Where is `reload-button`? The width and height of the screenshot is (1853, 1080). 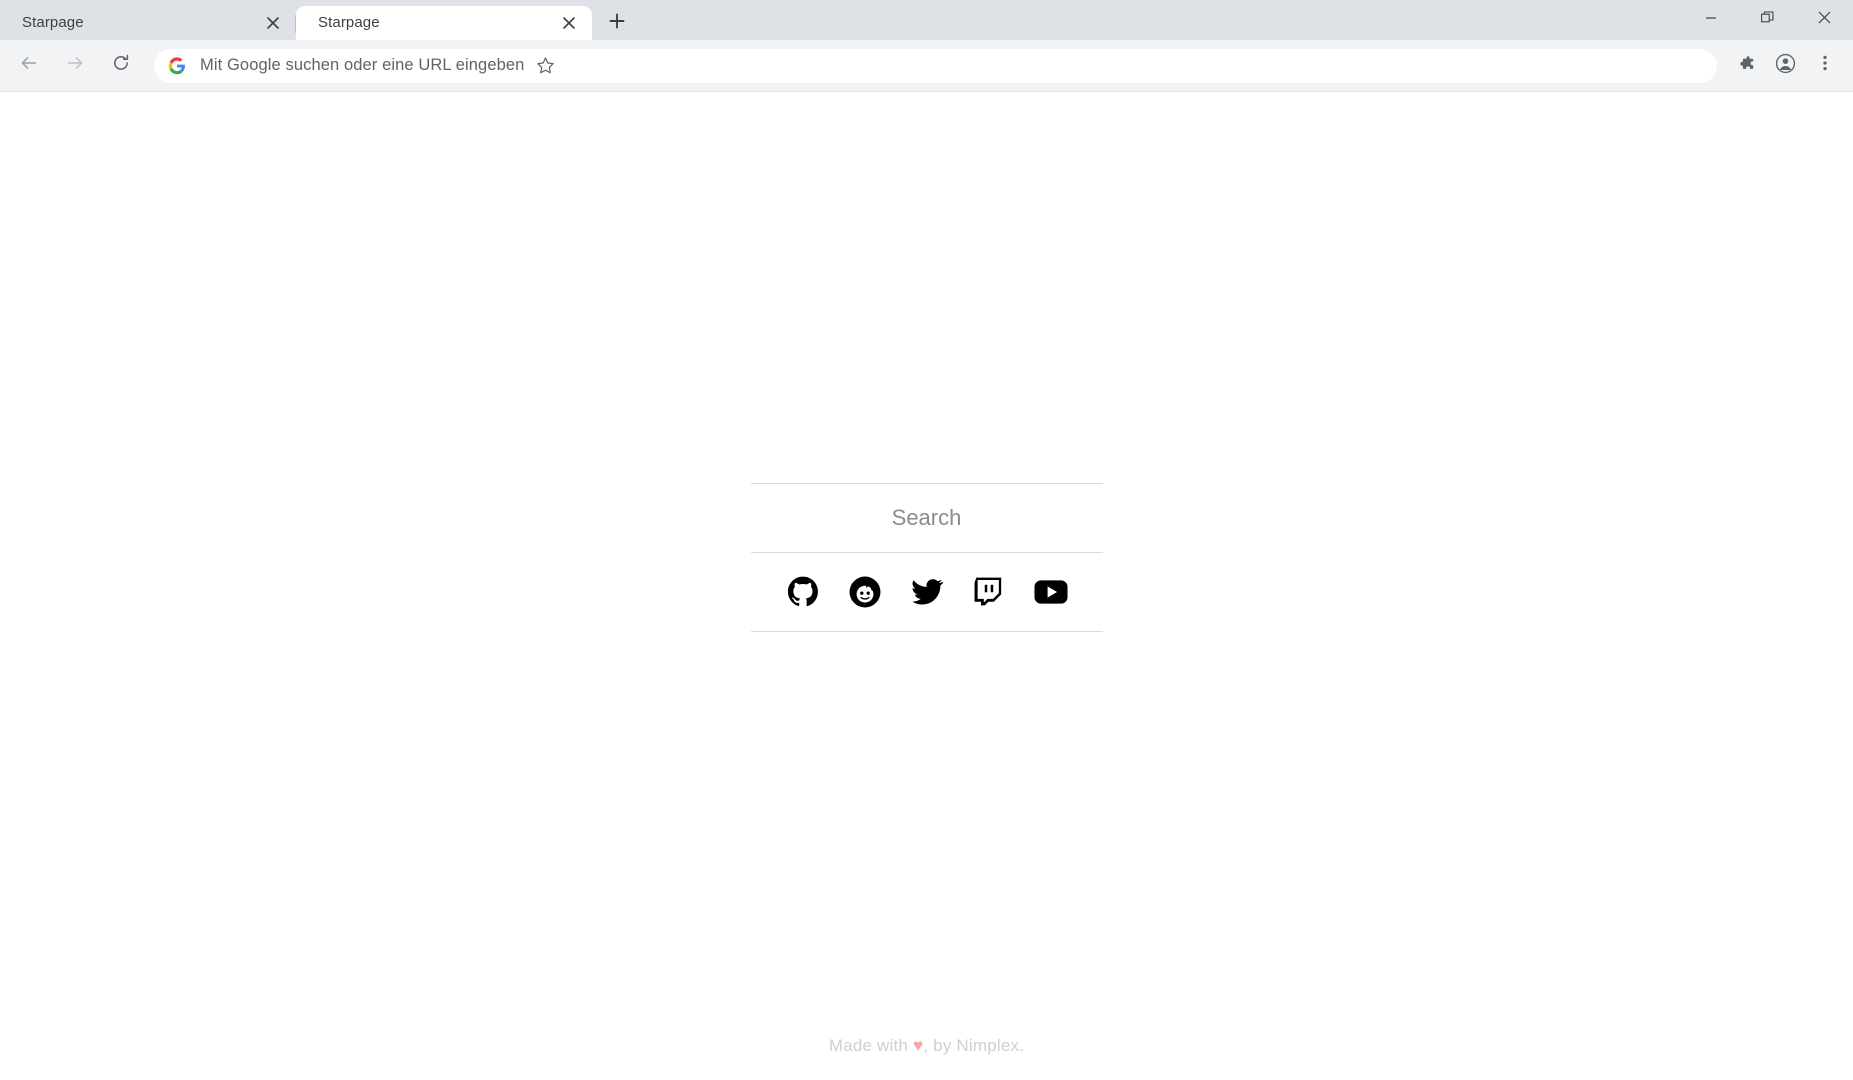
reload-button is located at coordinates (121, 66).